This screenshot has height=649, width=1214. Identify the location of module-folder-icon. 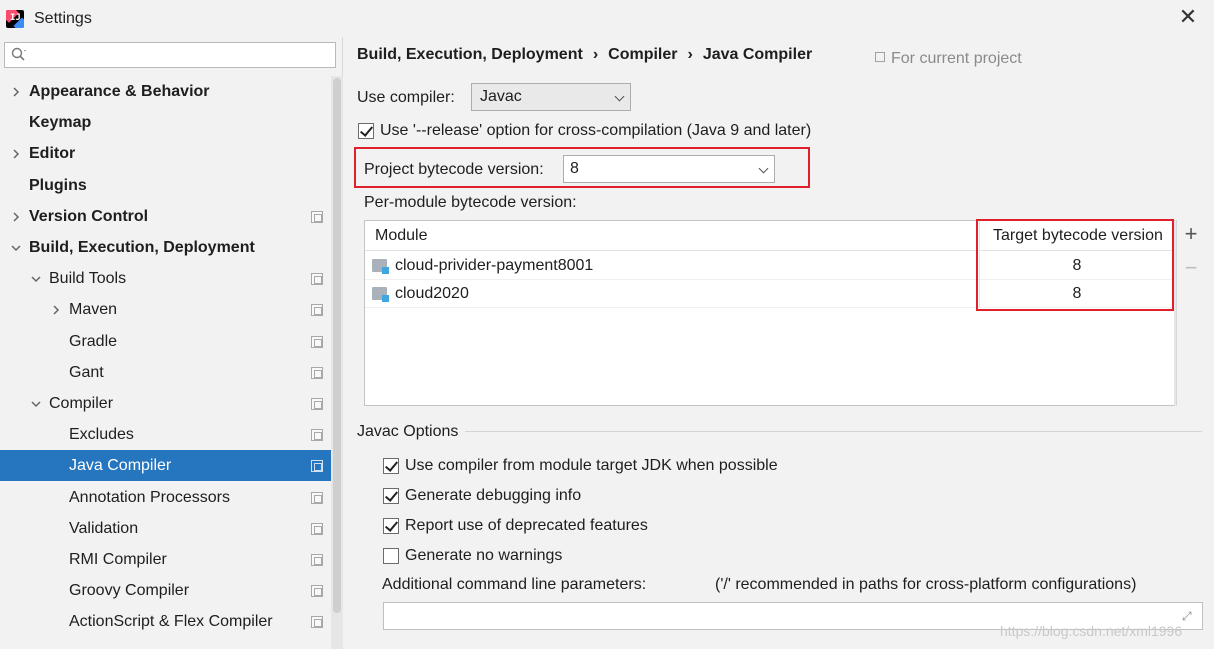
(380, 294).